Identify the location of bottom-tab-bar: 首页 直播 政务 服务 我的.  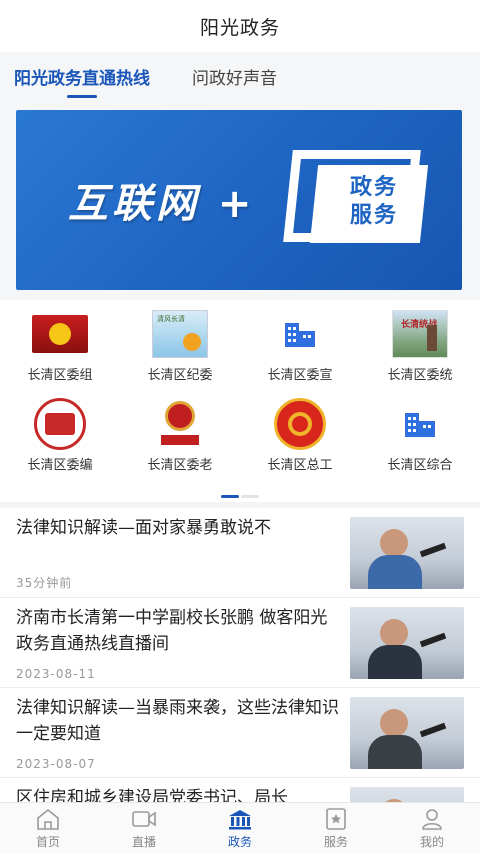
(240, 828).